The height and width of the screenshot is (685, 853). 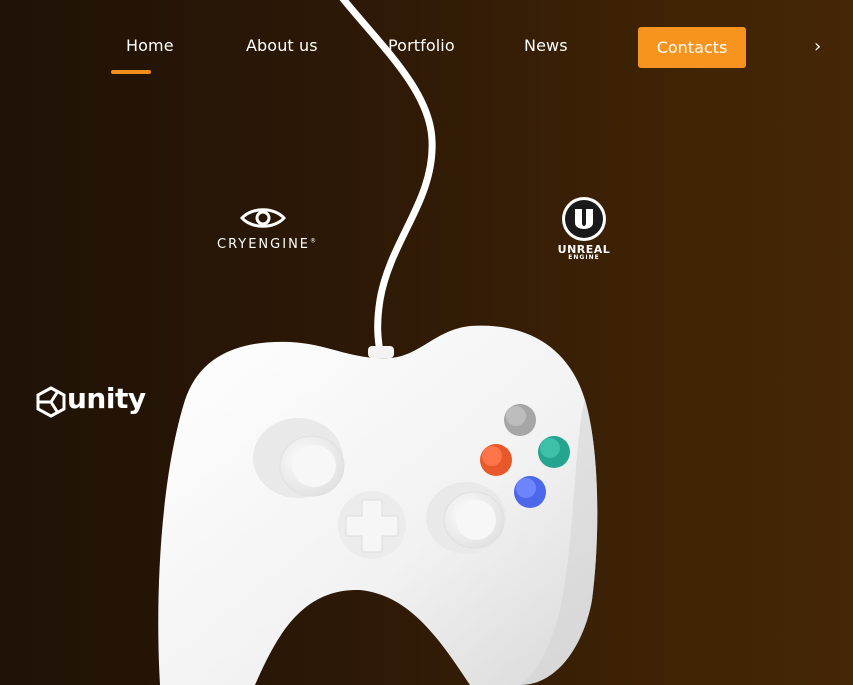 What do you see at coordinates (546, 45) in the screenshot?
I see `nav-news: News` at bounding box center [546, 45].